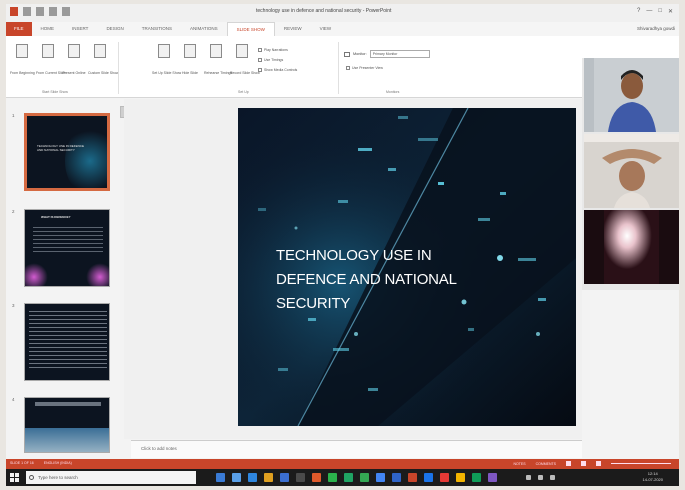 This screenshot has height=490, width=685. I want to click on redo-icon, so click(53, 11).